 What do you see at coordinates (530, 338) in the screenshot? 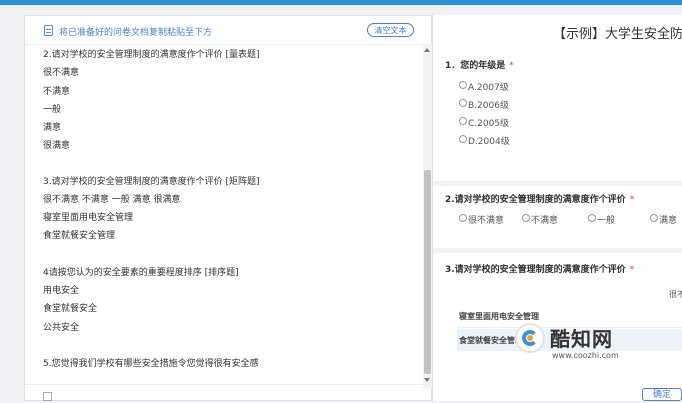
I see `coozhi-logo-icon` at bounding box center [530, 338].